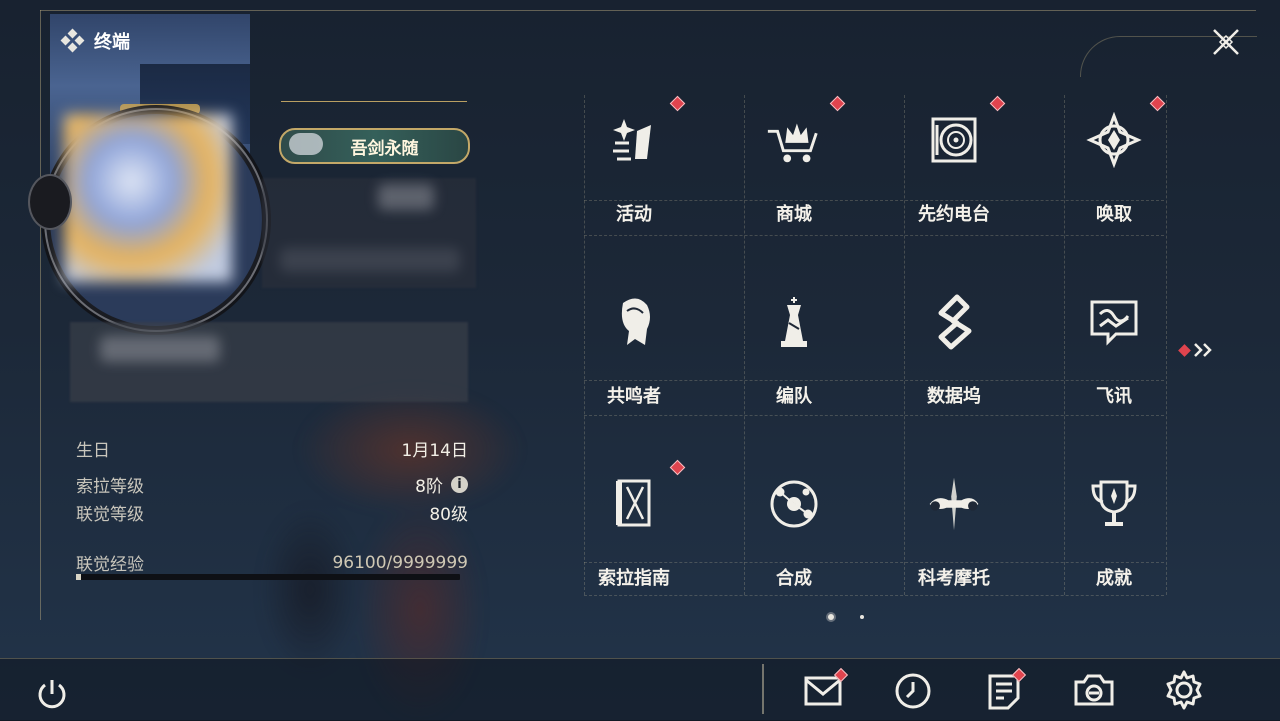 The width and height of the screenshot is (1280, 721). I want to click on avatar-switch-knob, so click(50, 202).